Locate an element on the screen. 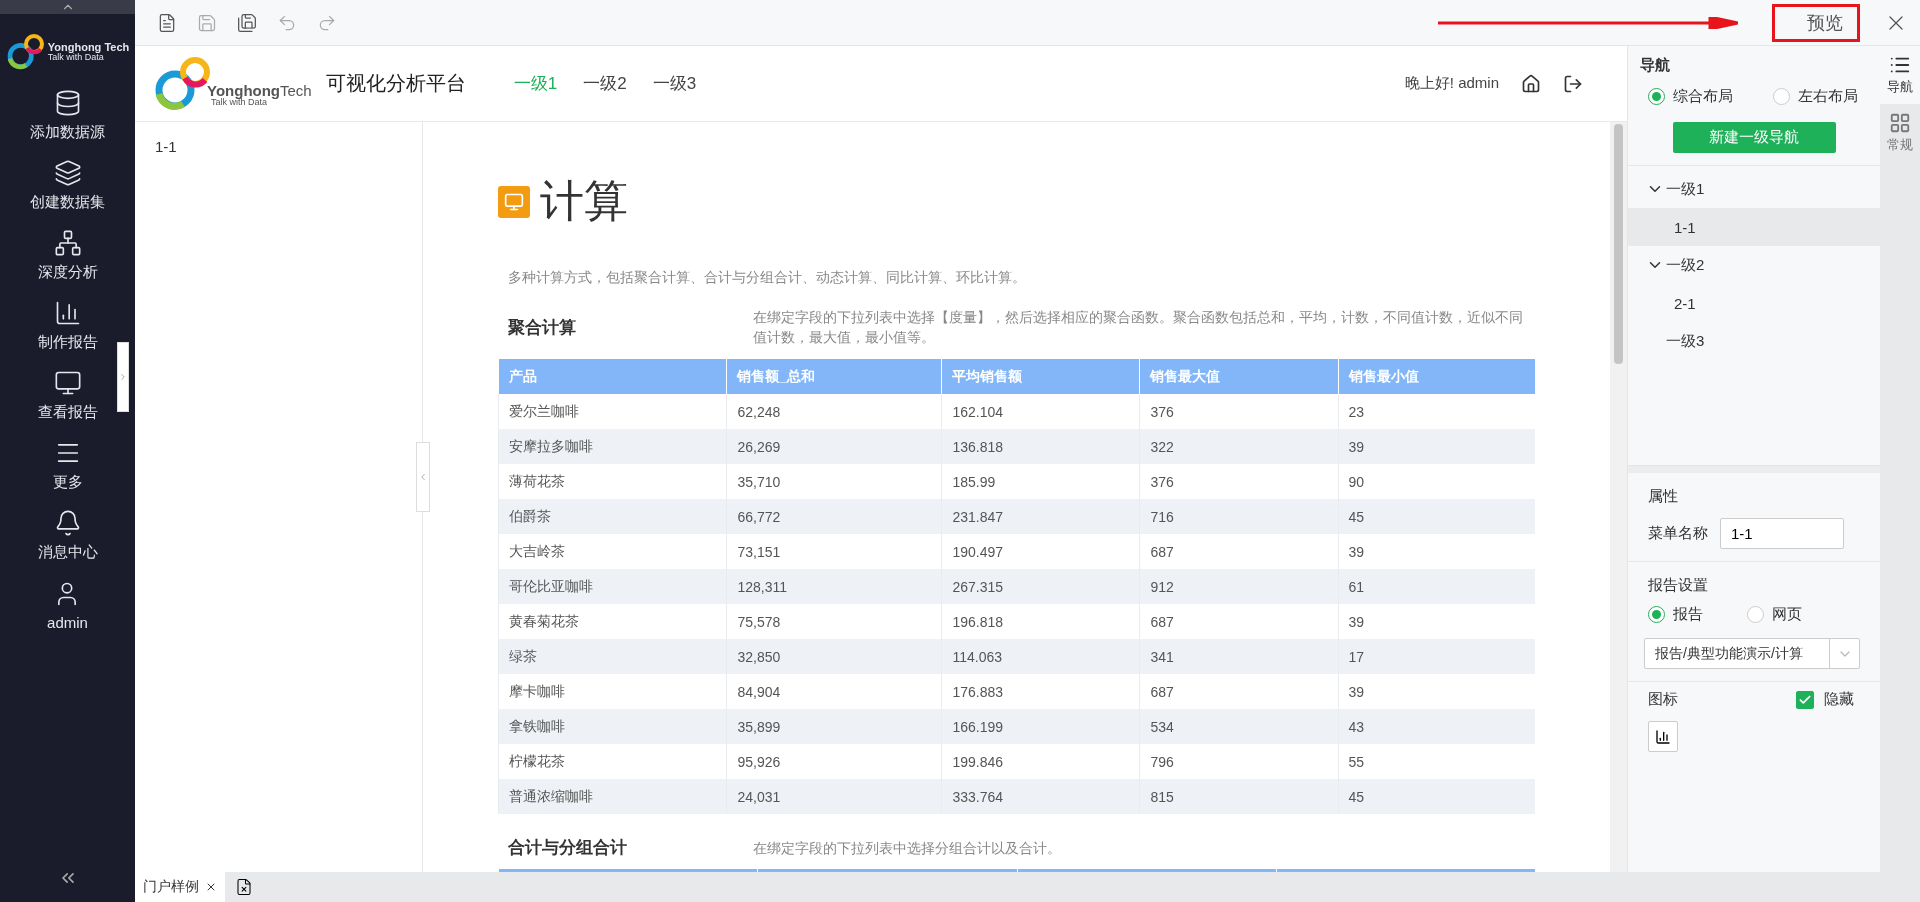 The image size is (1920, 902). sidebar-item: 制作报告 is located at coordinates (67, 325).